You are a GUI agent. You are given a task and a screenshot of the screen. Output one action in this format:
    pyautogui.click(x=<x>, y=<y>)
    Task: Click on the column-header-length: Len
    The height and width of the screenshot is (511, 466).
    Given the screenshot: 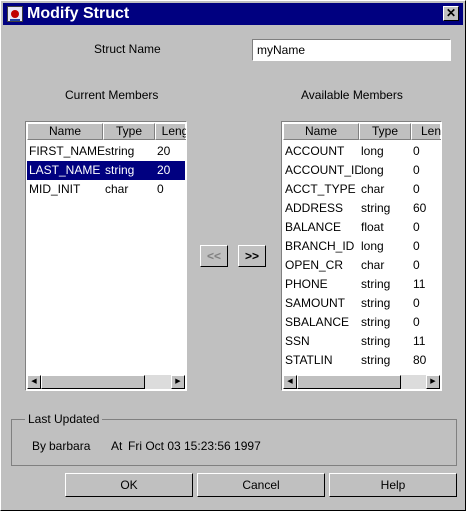 What is the action you would take?
    pyautogui.click(x=426, y=131)
    